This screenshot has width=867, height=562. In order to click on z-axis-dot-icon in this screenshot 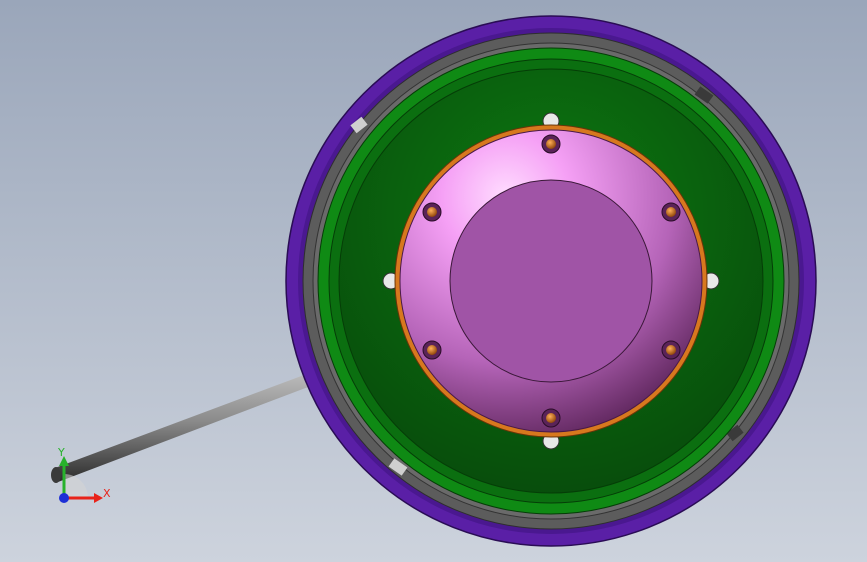, I will do `click(64, 498)`.